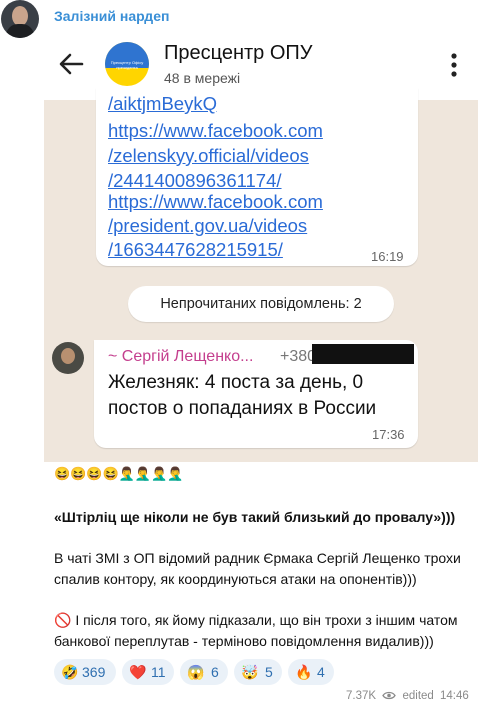 The image size is (488, 707). I want to click on post-time: 14:46, so click(454, 696).